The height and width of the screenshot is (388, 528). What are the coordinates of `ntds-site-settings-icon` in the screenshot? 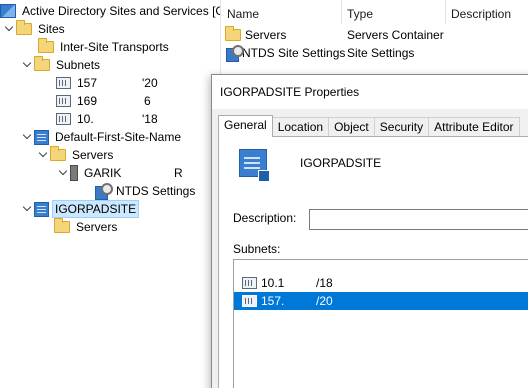 It's located at (234, 53).